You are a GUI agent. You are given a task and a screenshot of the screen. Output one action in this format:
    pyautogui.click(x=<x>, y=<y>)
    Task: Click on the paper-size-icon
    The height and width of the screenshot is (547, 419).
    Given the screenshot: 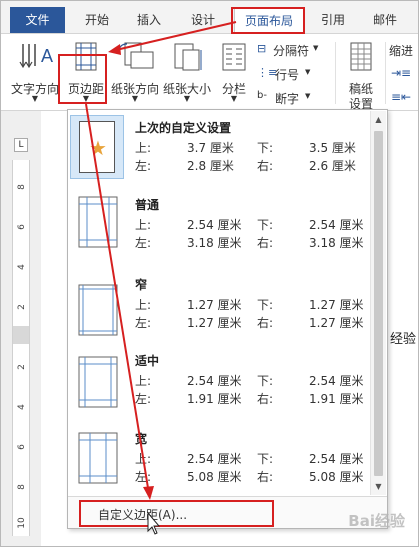 What is the action you would take?
    pyautogui.click(x=188, y=57)
    